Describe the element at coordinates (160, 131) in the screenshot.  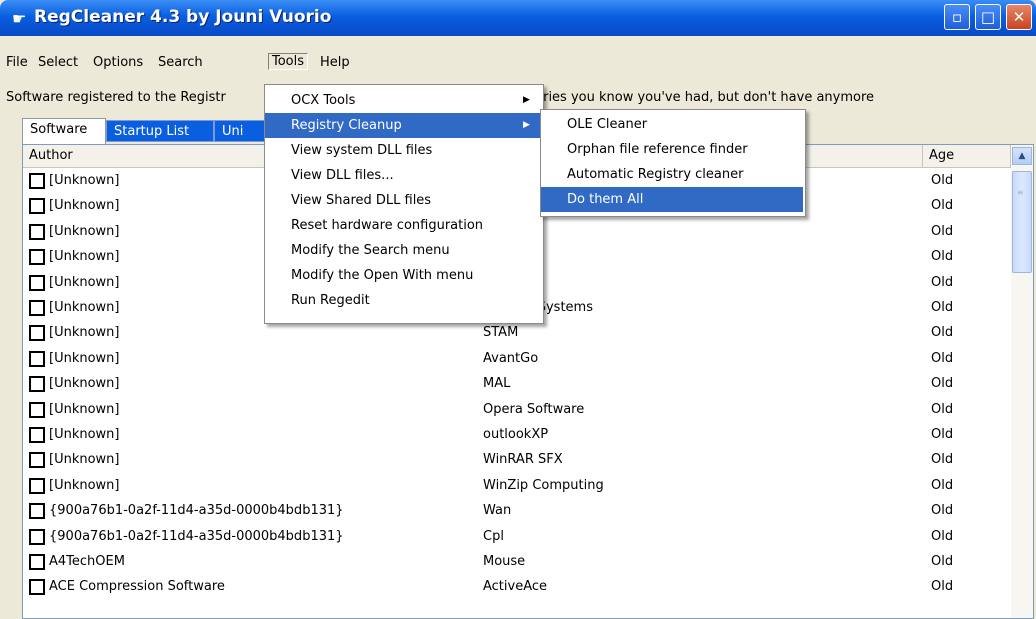
I see `tab-startup-list: Startup List` at that location.